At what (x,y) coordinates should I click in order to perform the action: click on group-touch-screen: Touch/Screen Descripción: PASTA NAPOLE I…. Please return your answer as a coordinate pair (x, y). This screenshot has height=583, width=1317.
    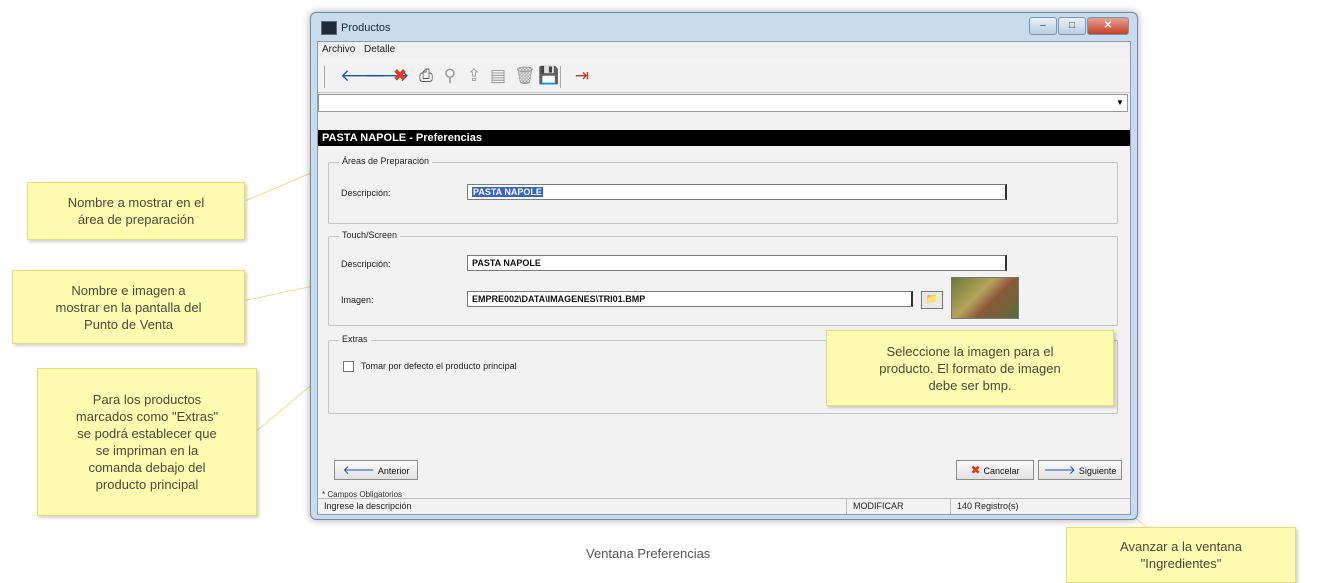
    Looking at the image, I should click on (723, 278).